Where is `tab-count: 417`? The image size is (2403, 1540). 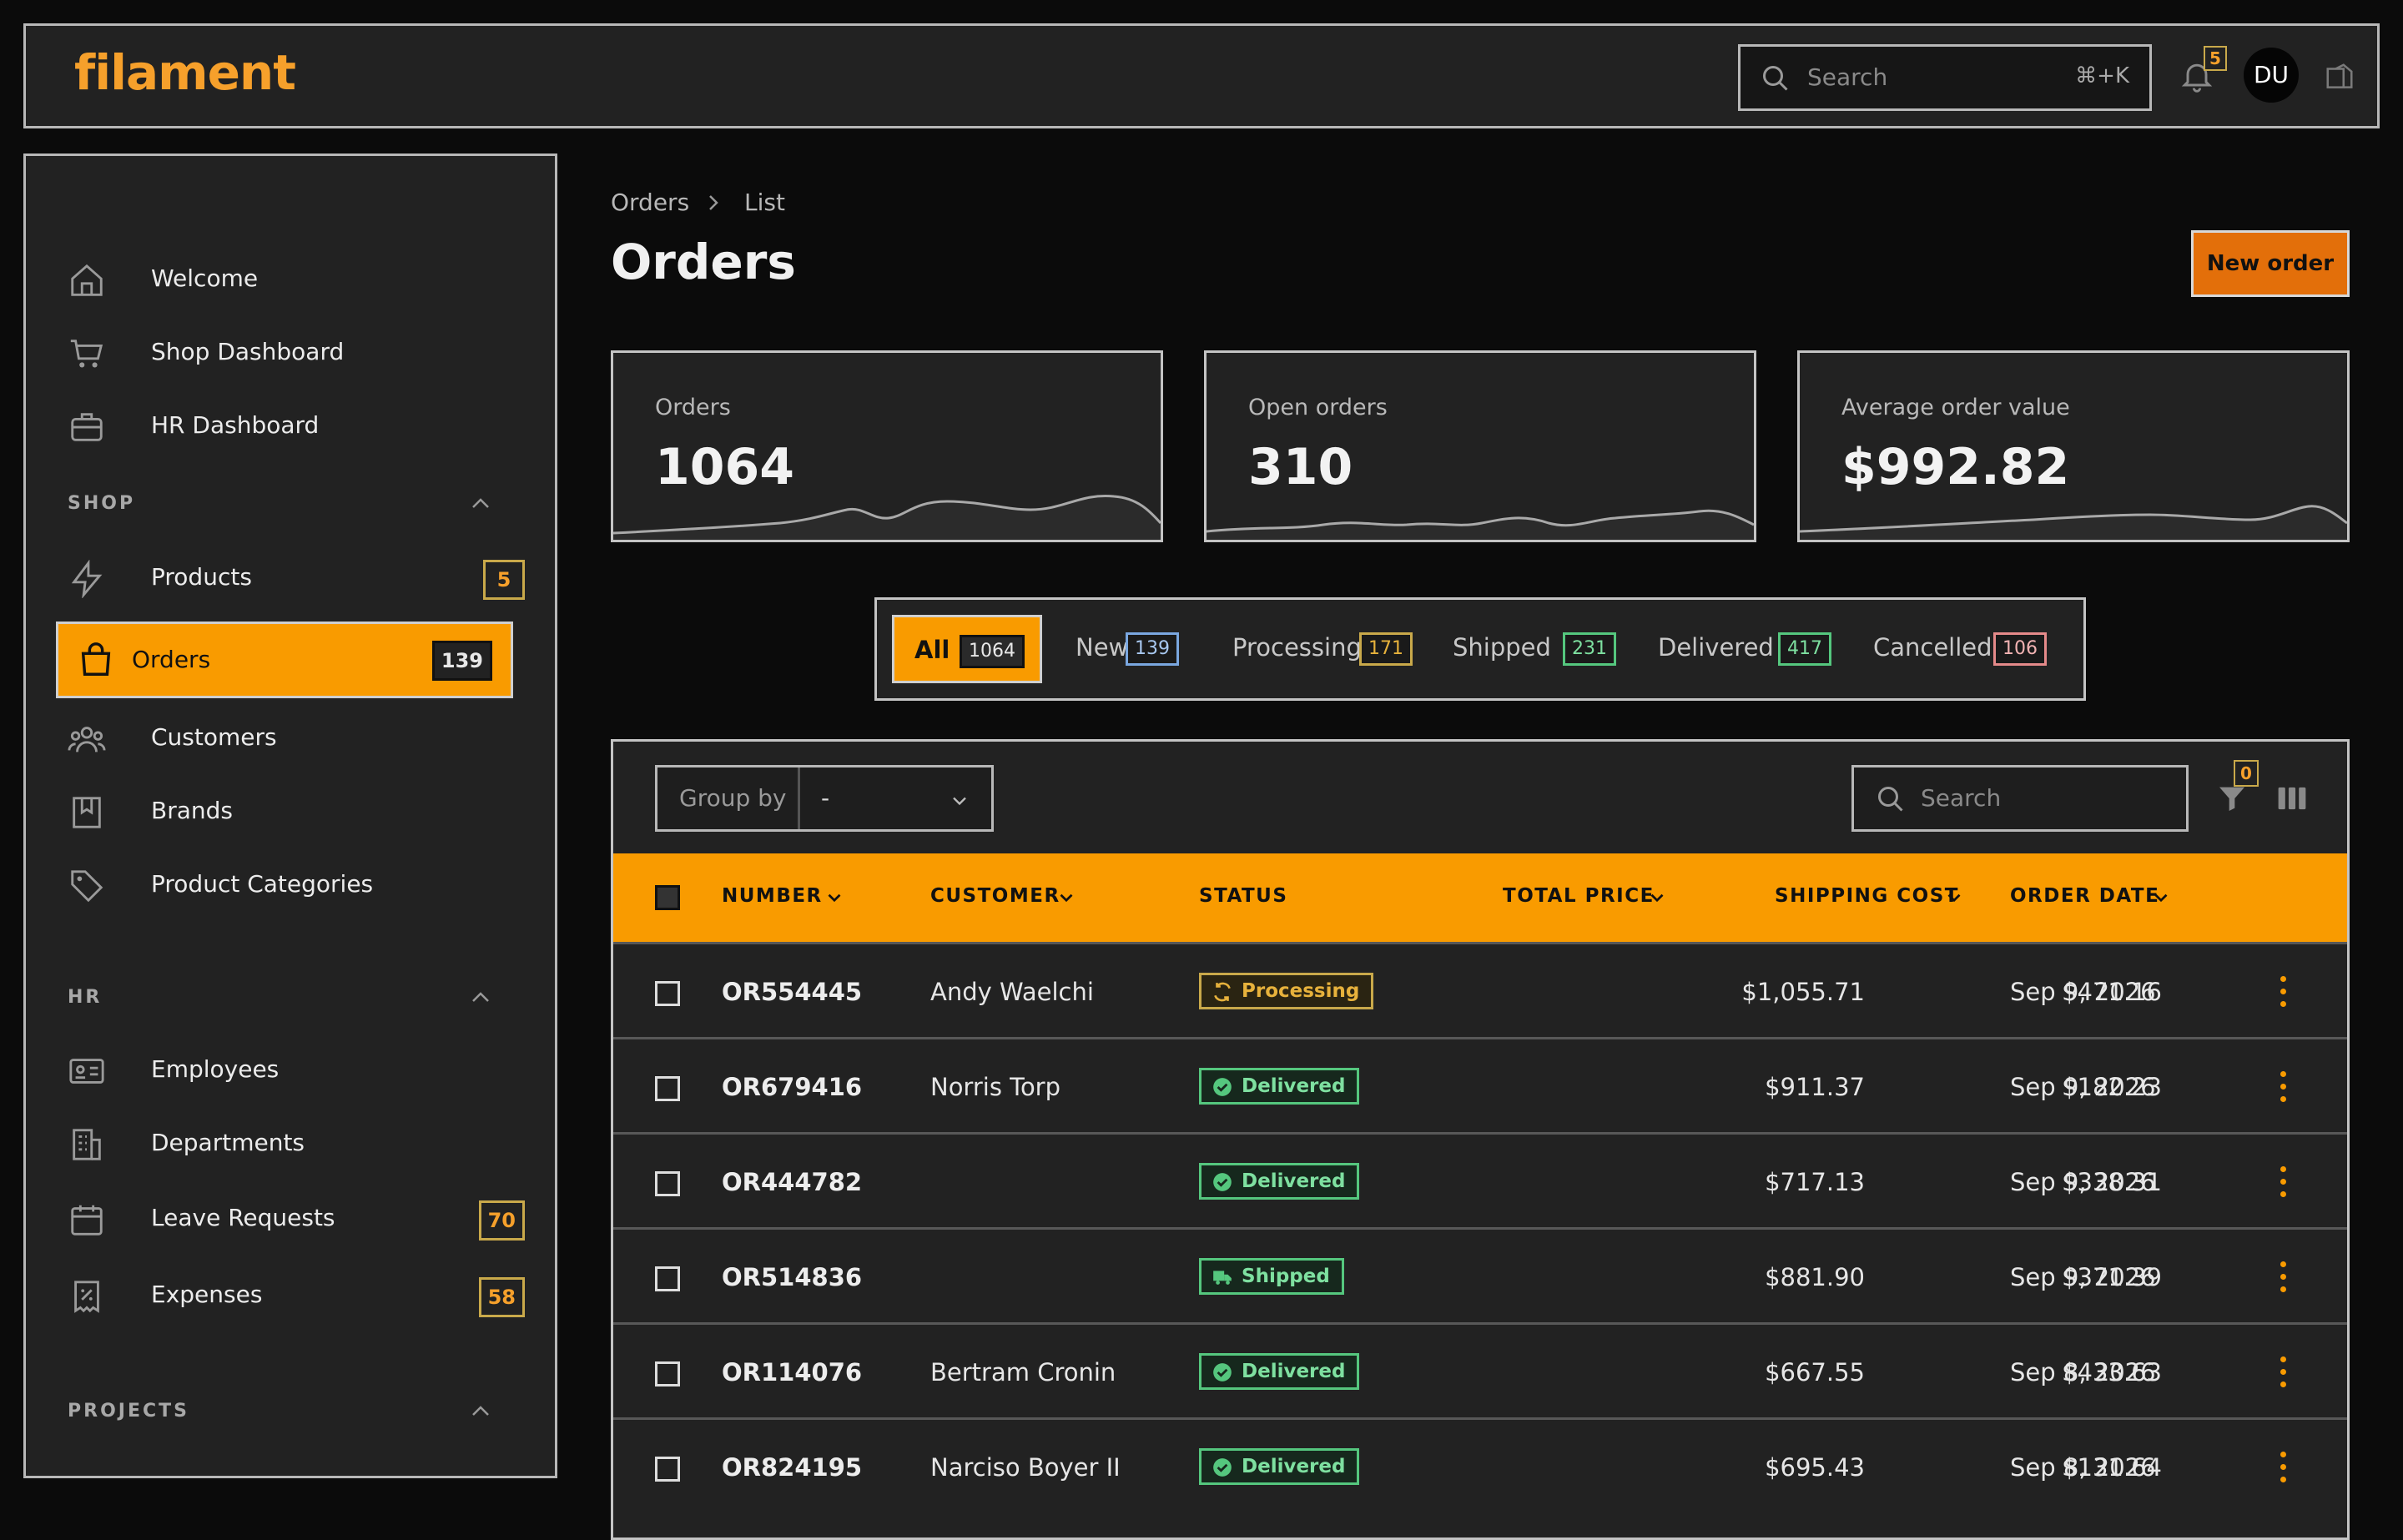
tab-count: 417 is located at coordinates (1804, 649).